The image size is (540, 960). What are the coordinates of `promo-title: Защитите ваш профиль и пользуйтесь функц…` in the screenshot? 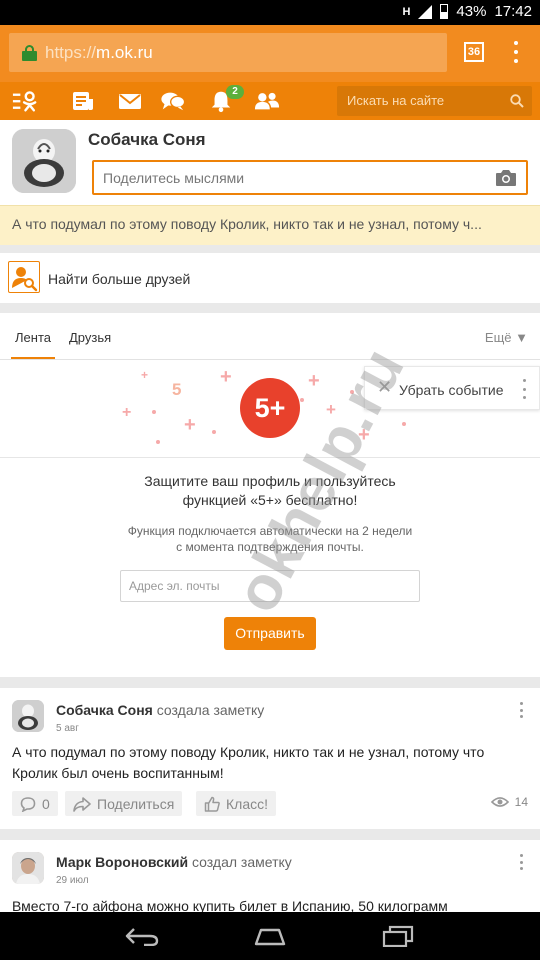 It's located at (270, 490).